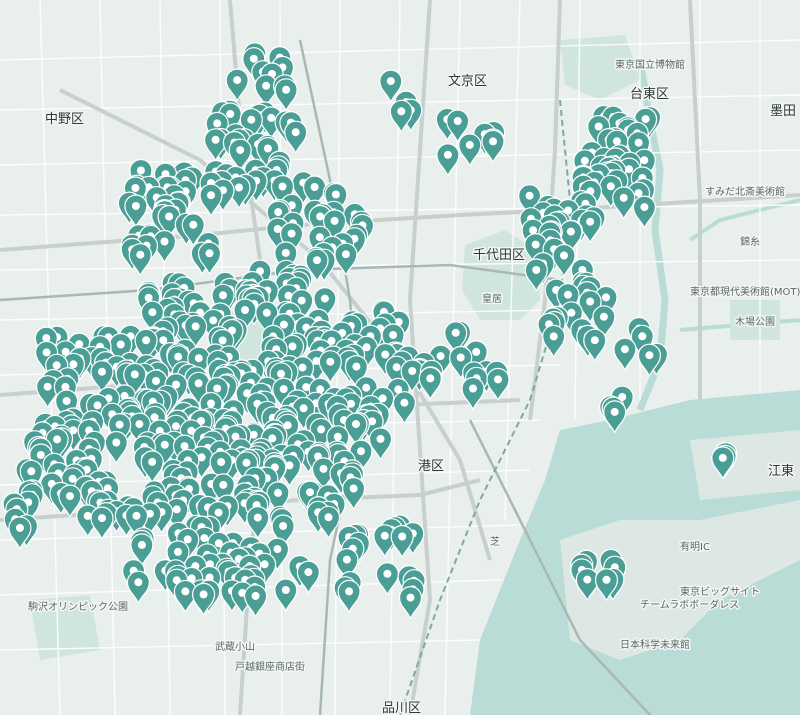 Image resolution: width=800 pixels, height=715 pixels. Describe the element at coordinates (64, 119) in the screenshot. I see `label-nakano: 中野区` at that location.